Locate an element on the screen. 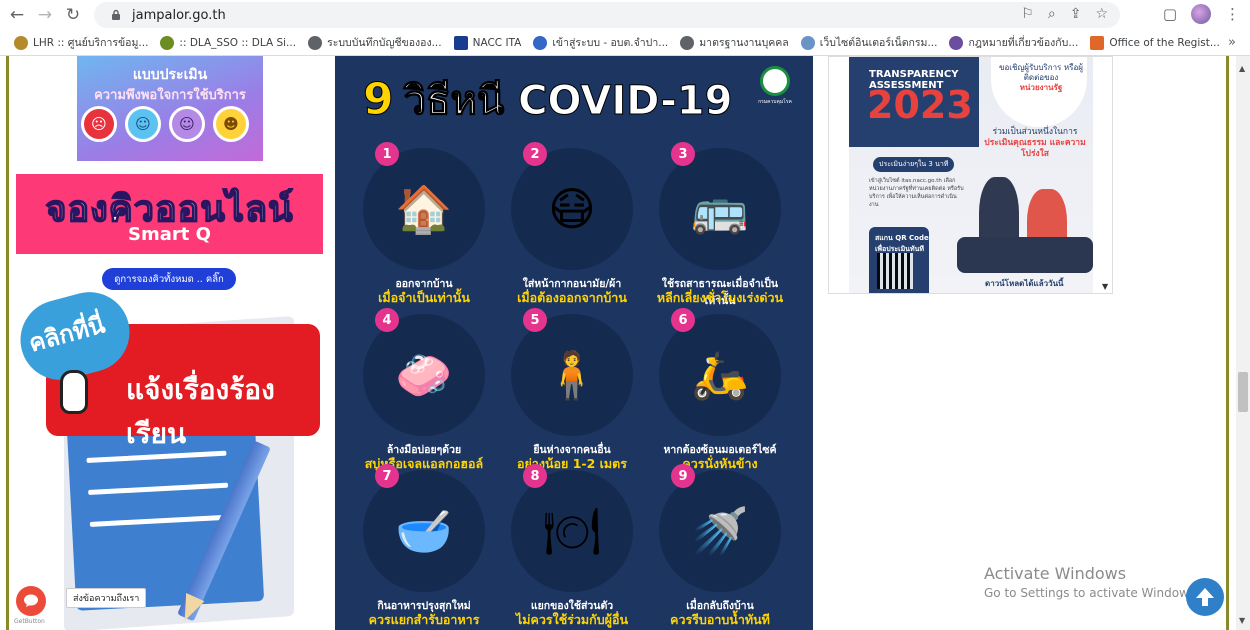  reload-icon: ↻ is located at coordinates (73, 15).